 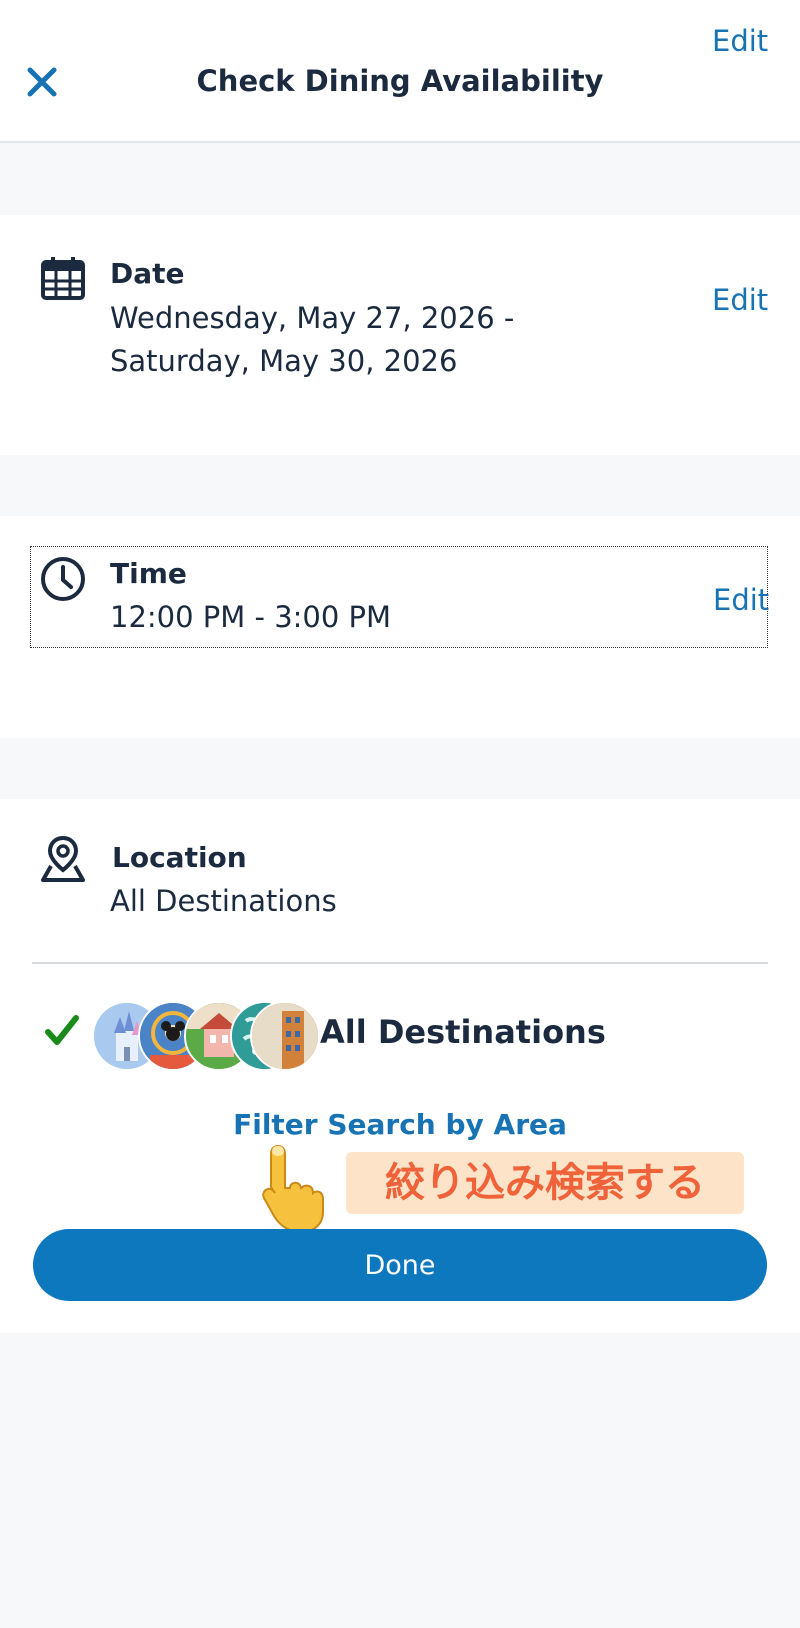 What do you see at coordinates (400, 81) in the screenshot?
I see `page-title: Check Dining Availability` at bounding box center [400, 81].